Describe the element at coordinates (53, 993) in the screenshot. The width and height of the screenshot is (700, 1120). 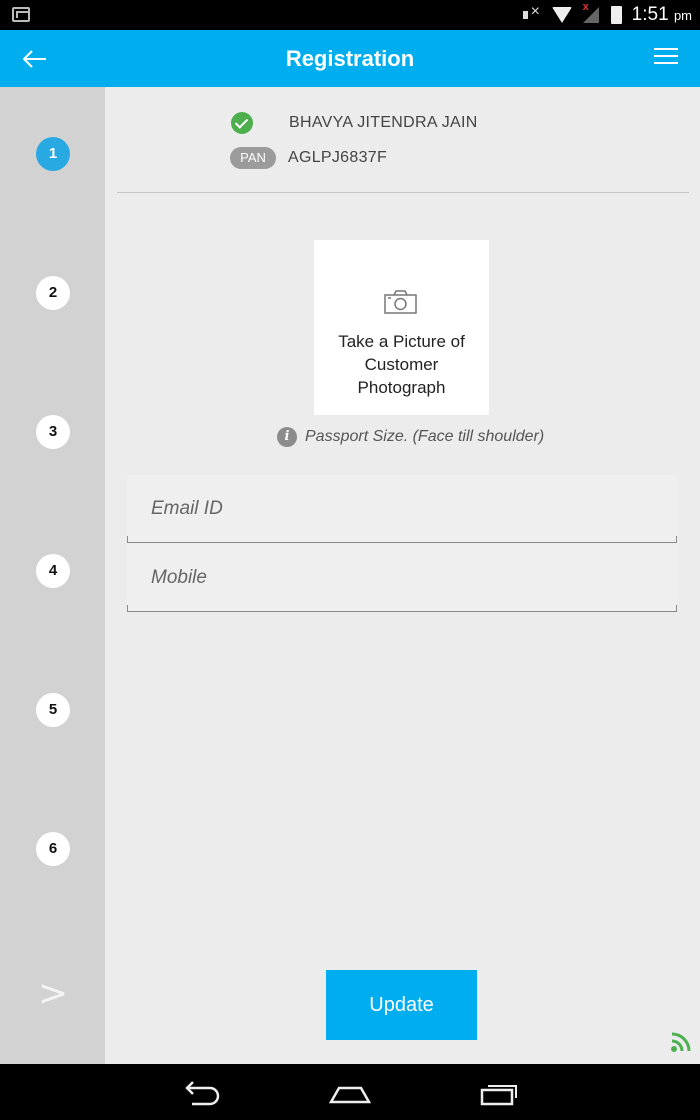
I see `next-step-button: >` at that location.